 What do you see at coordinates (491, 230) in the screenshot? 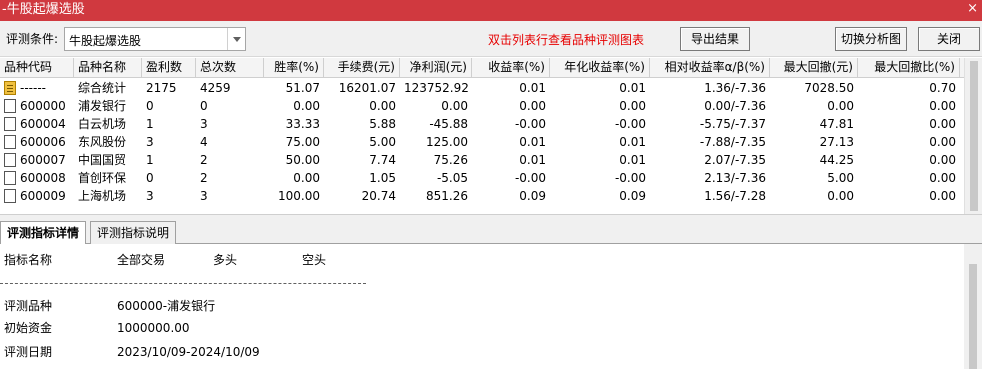
I see `detail-tabs: 评测指标详情 评测指标说明` at bounding box center [491, 230].